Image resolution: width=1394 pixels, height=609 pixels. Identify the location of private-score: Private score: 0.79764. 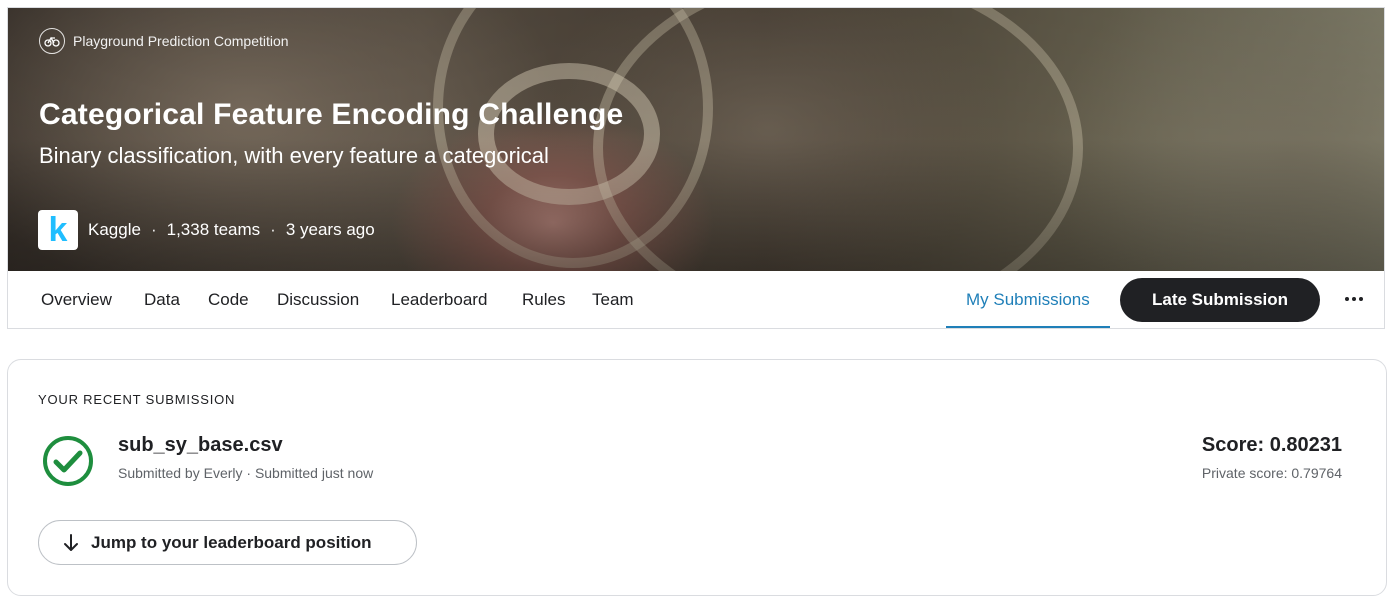
(1271, 473).